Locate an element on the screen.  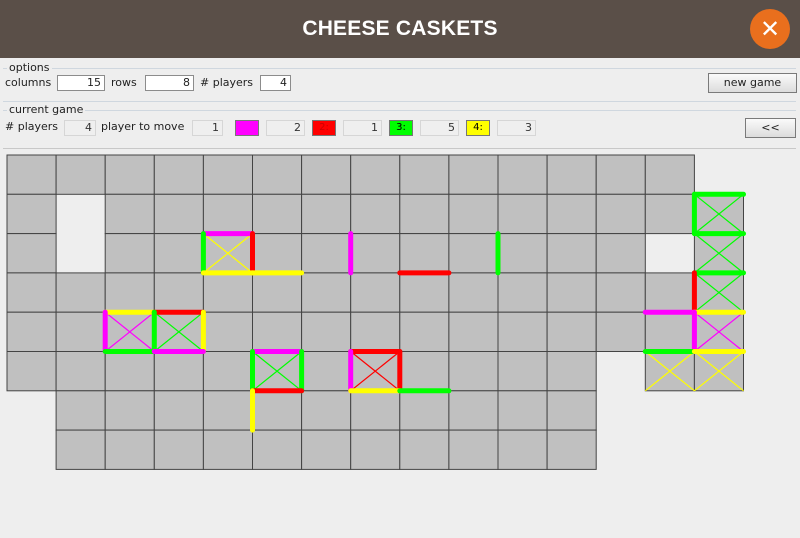
players-option-field: 4 is located at coordinates (275, 83).